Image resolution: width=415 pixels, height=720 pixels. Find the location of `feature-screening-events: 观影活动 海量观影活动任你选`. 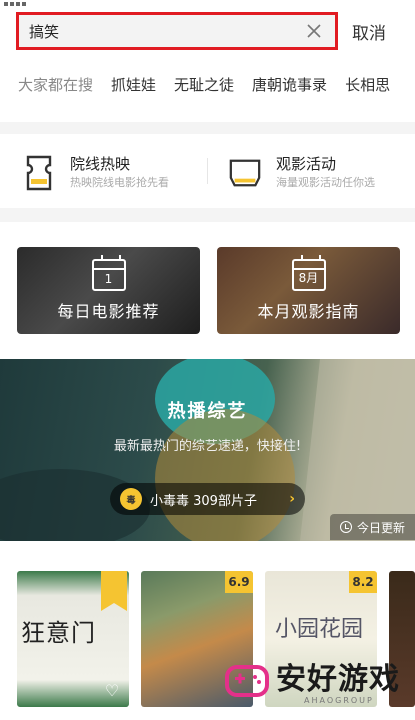

feature-screening-events: 观影活动 海量观影活动任你选 is located at coordinates (301, 173).